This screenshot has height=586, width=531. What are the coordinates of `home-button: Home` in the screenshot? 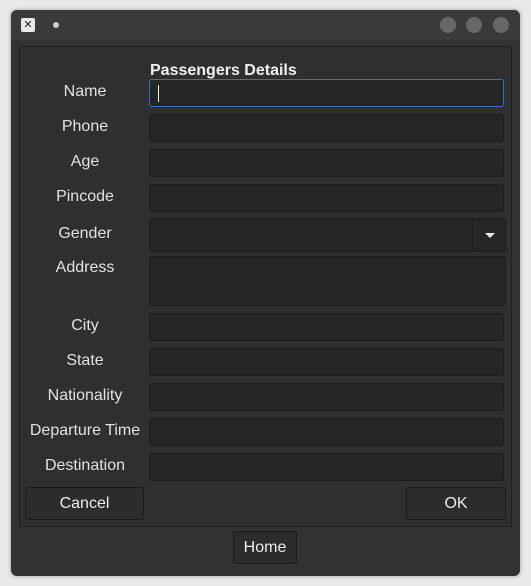 It's located at (265, 547).